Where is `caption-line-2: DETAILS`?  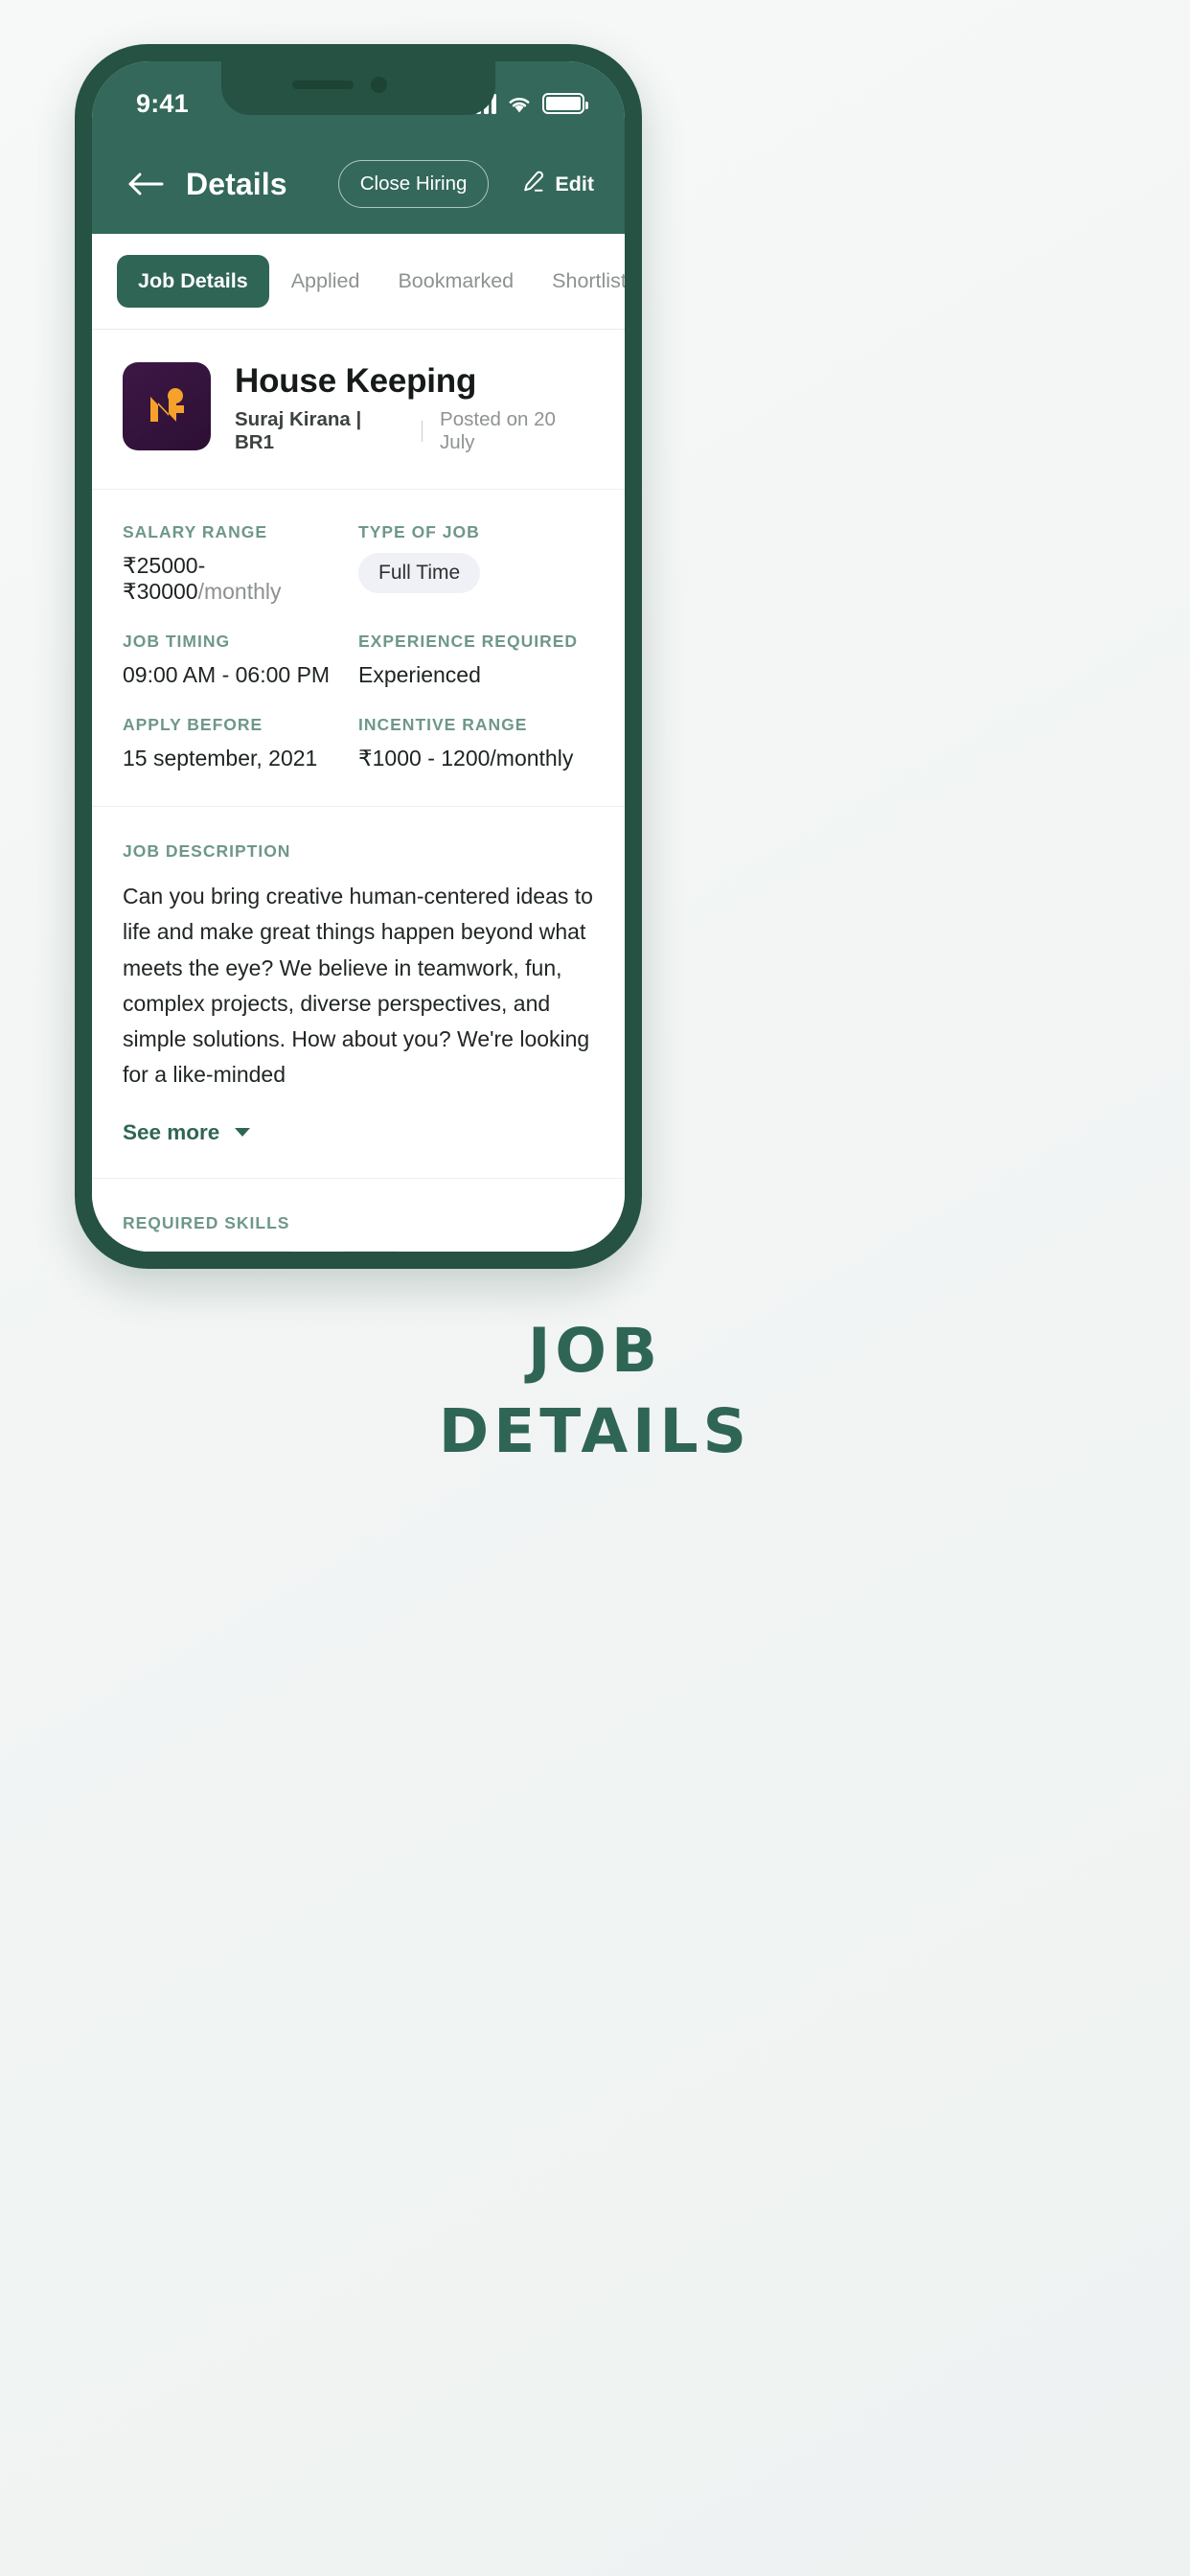
caption-line-2: DETAILS is located at coordinates (595, 1430).